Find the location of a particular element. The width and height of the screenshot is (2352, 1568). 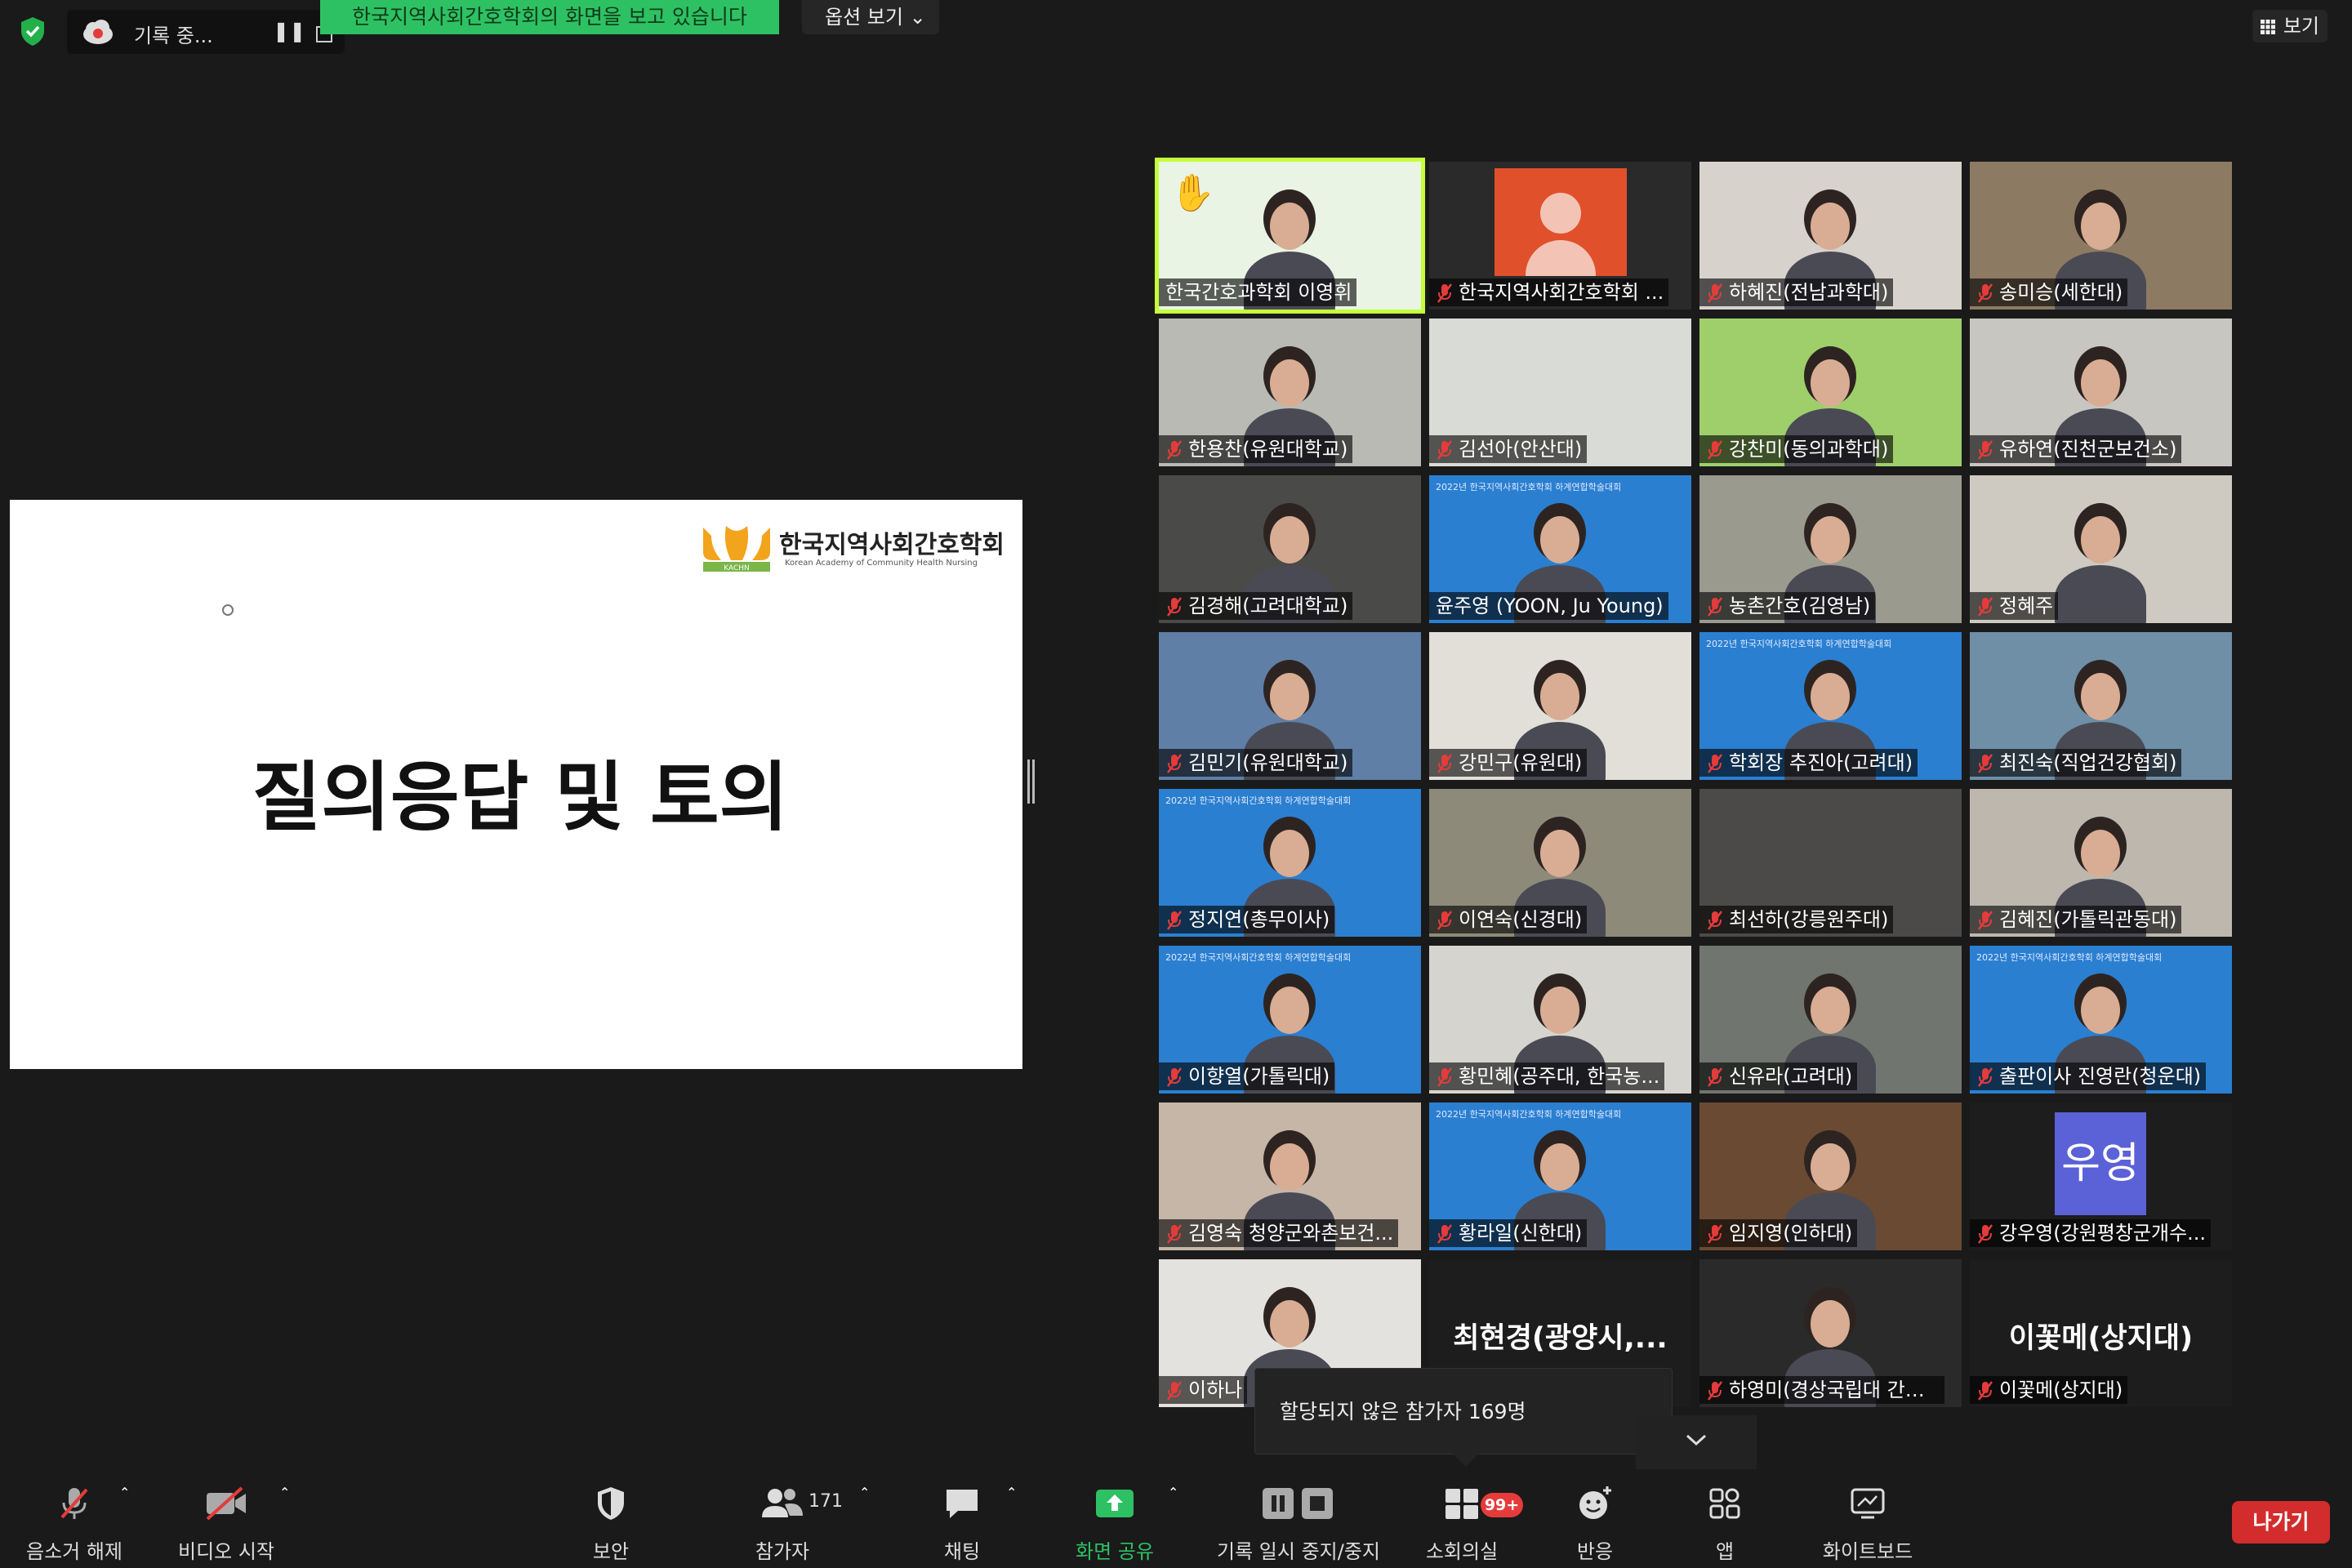

view-options-button: 옵션 보기 ⌄ is located at coordinates (870, 17).